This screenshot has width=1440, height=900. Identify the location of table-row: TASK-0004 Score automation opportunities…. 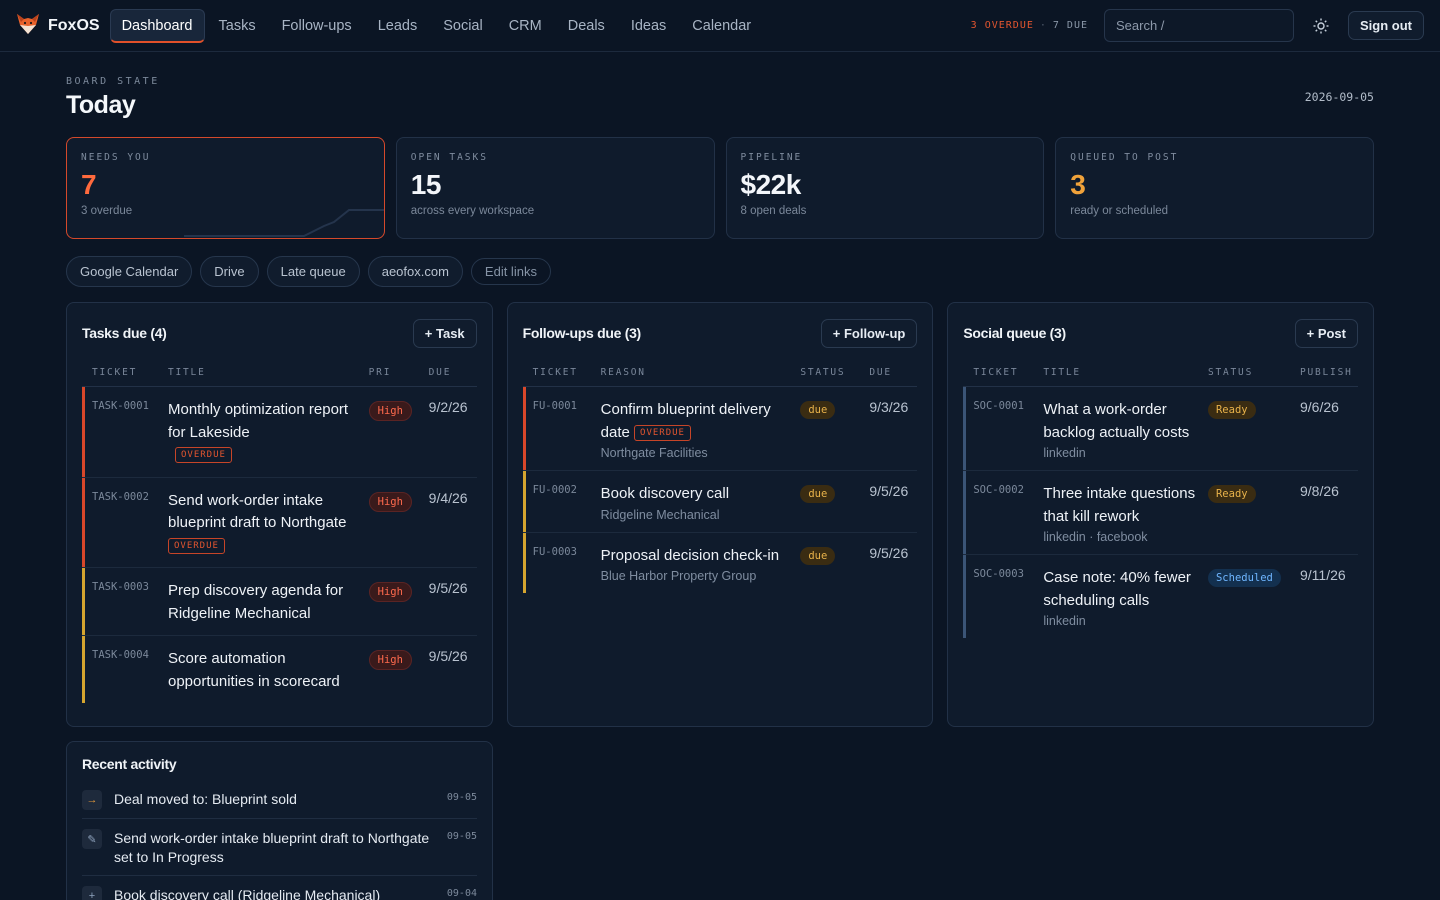
(279, 670).